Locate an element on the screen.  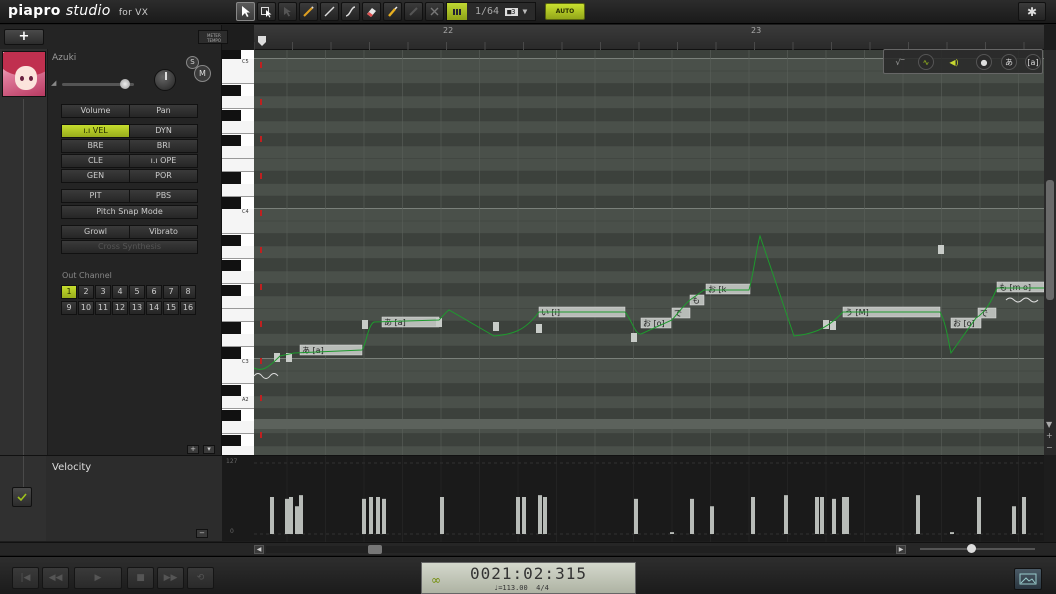
line-tool-button is located at coordinates (329, 11).